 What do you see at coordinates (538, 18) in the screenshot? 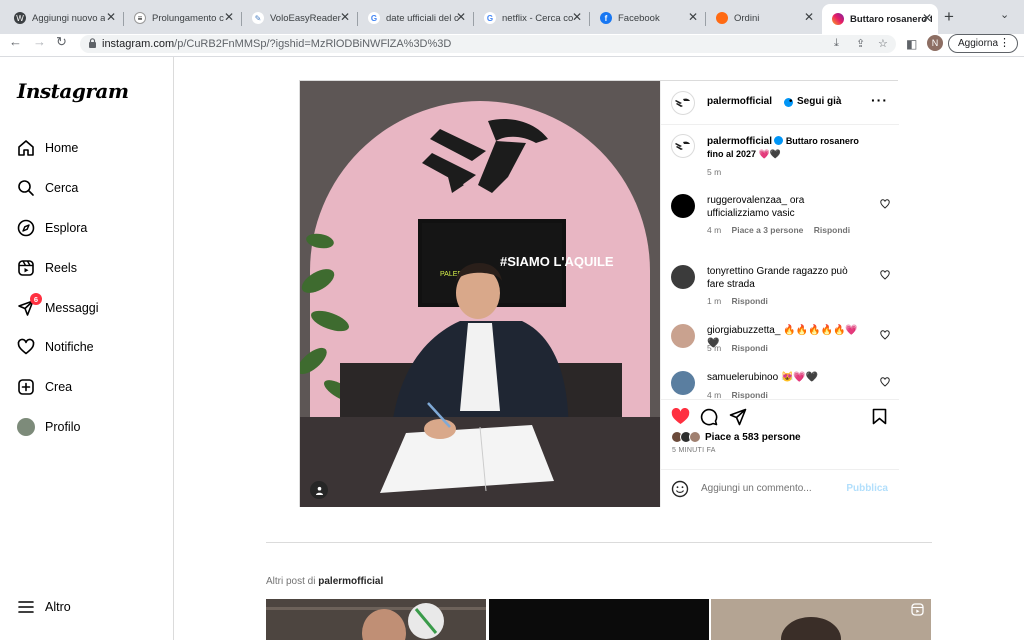
I see `tab-title: netflix - Cerca co` at bounding box center [538, 18].